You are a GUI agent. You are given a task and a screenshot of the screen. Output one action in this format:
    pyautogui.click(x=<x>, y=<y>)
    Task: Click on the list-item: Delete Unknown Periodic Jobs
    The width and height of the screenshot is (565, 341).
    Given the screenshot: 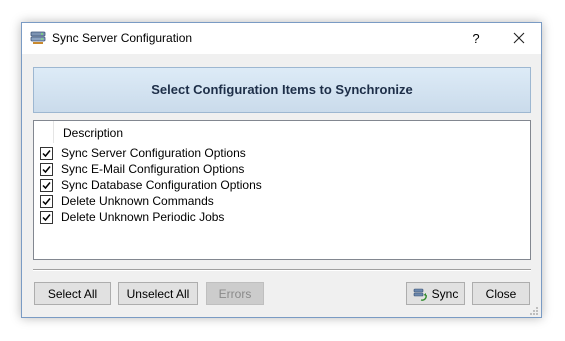 What is the action you would take?
    pyautogui.click(x=151, y=217)
    